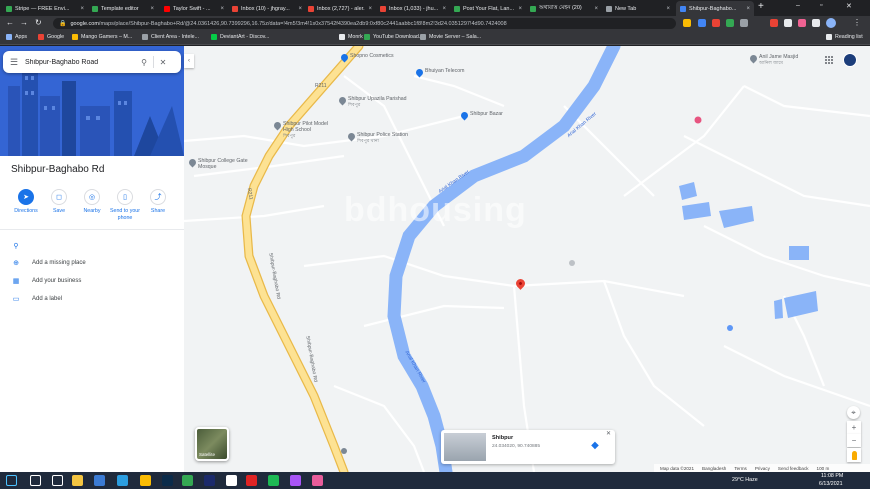  Describe the element at coordinates (77, 480) in the screenshot. I see `file-explorer-icon` at that location.